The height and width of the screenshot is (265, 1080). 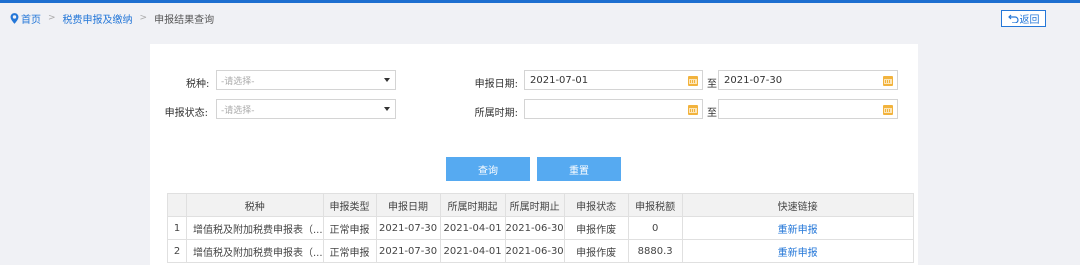 What do you see at coordinates (98, 18) in the screenshot?
I see `breadcrumb-section-link: 税费申报及缴纳` at bounding box center [98, 18].